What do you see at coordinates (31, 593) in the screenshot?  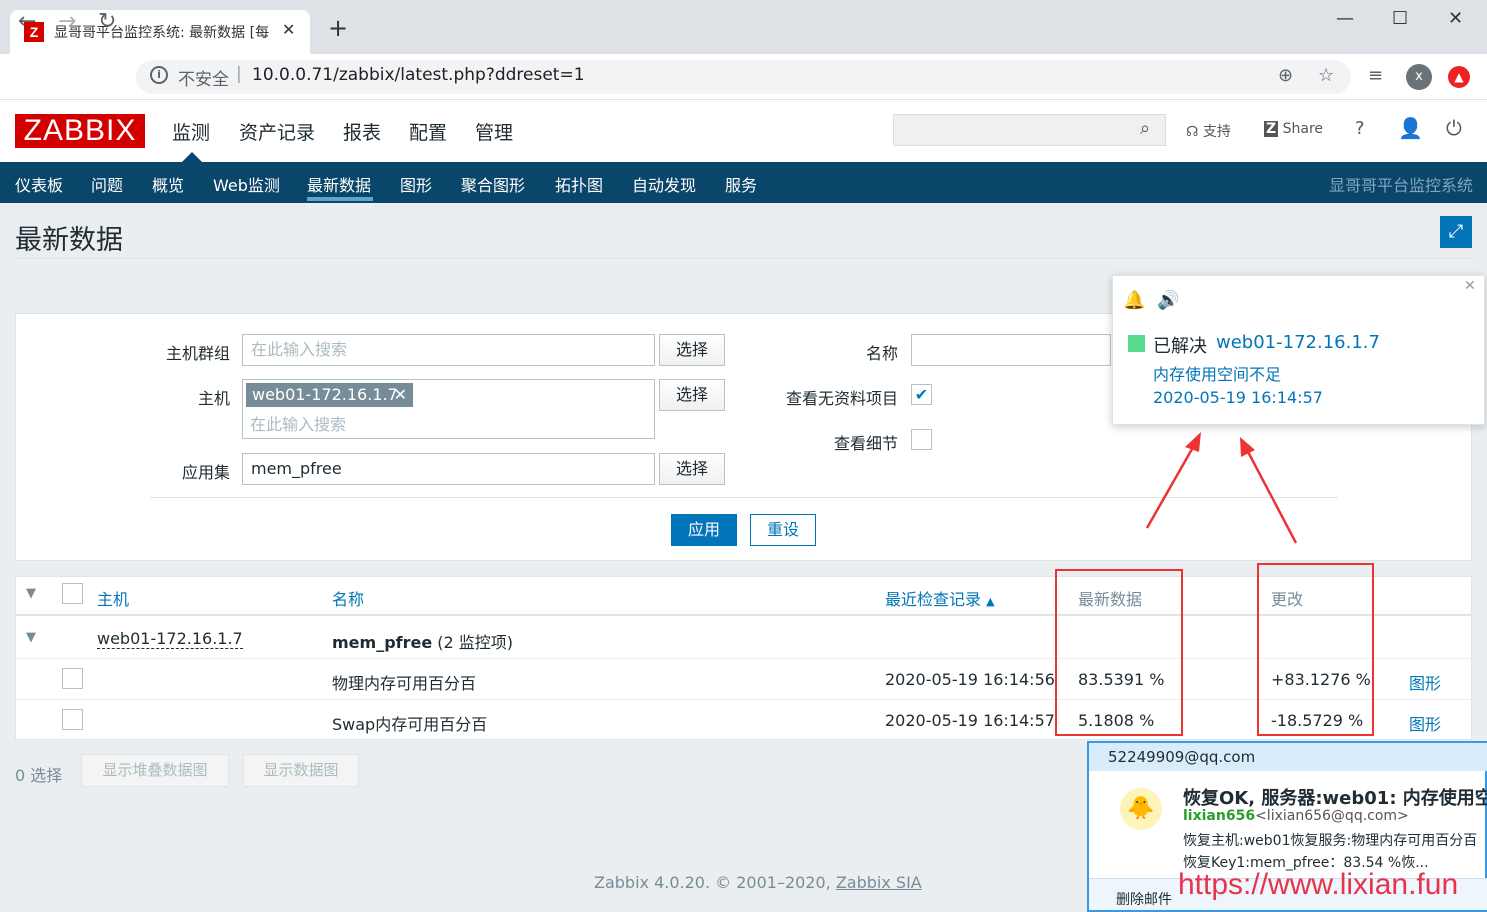 I see `collapse-all-icon: ▼` at bounding box center [31, 593].